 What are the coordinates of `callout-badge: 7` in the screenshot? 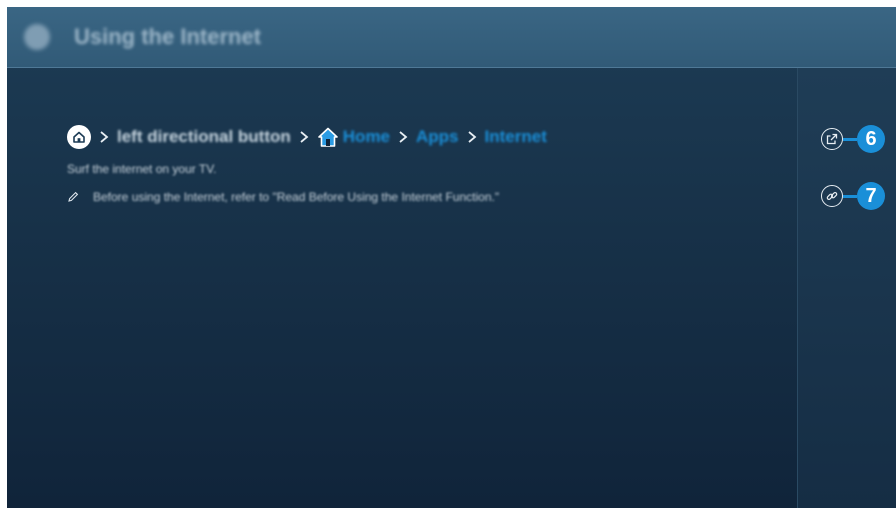 It's located at (871, 196).